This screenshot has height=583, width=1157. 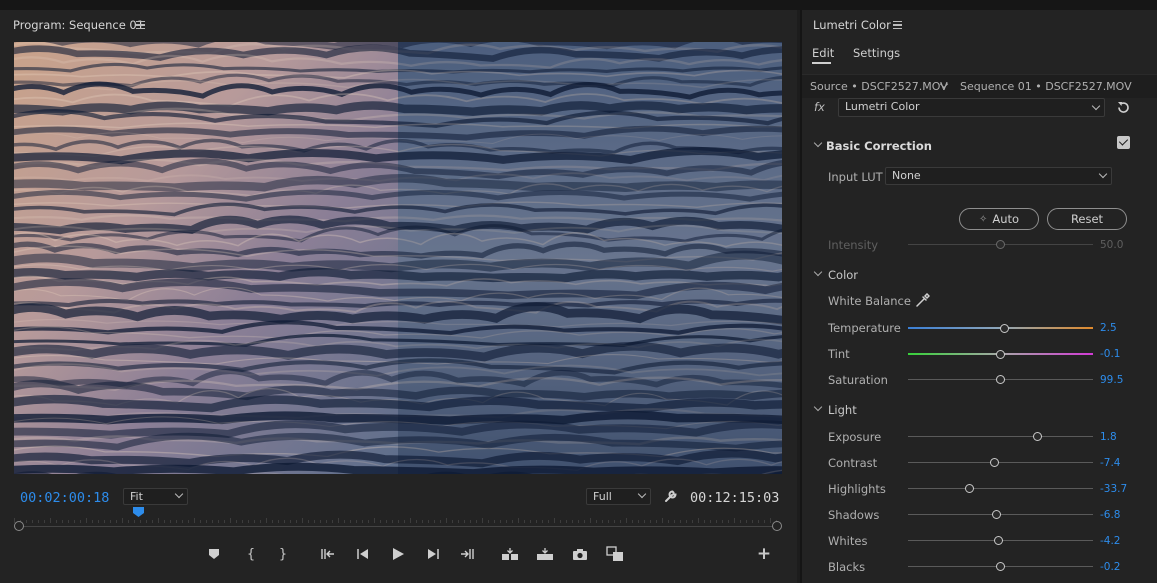 I want to click on tab-settings: Settings, so click(x=876, y=53).